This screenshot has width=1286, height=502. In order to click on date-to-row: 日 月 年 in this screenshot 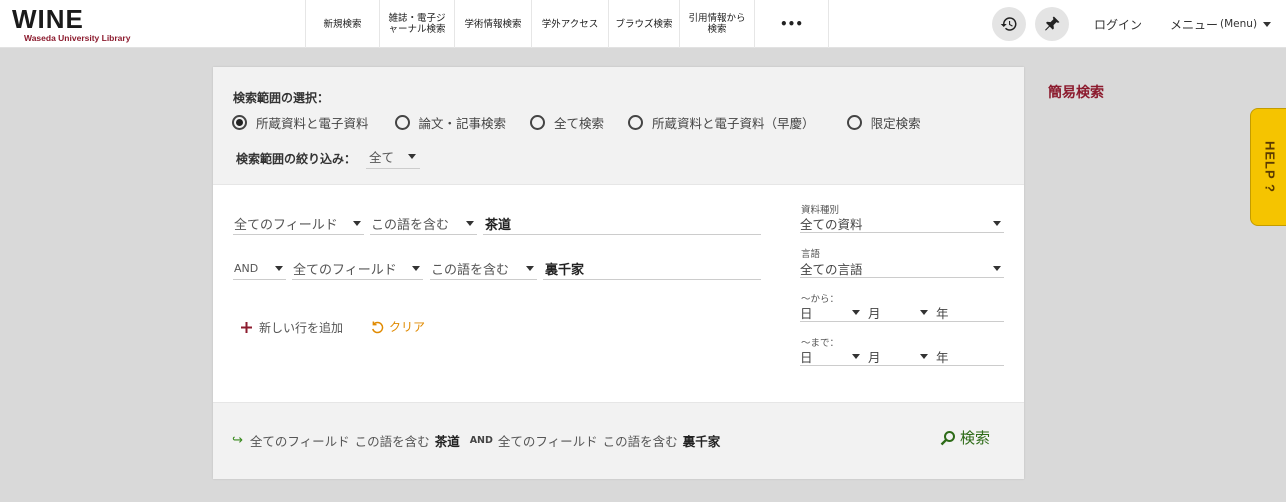, I will do `click(902, 357)`.